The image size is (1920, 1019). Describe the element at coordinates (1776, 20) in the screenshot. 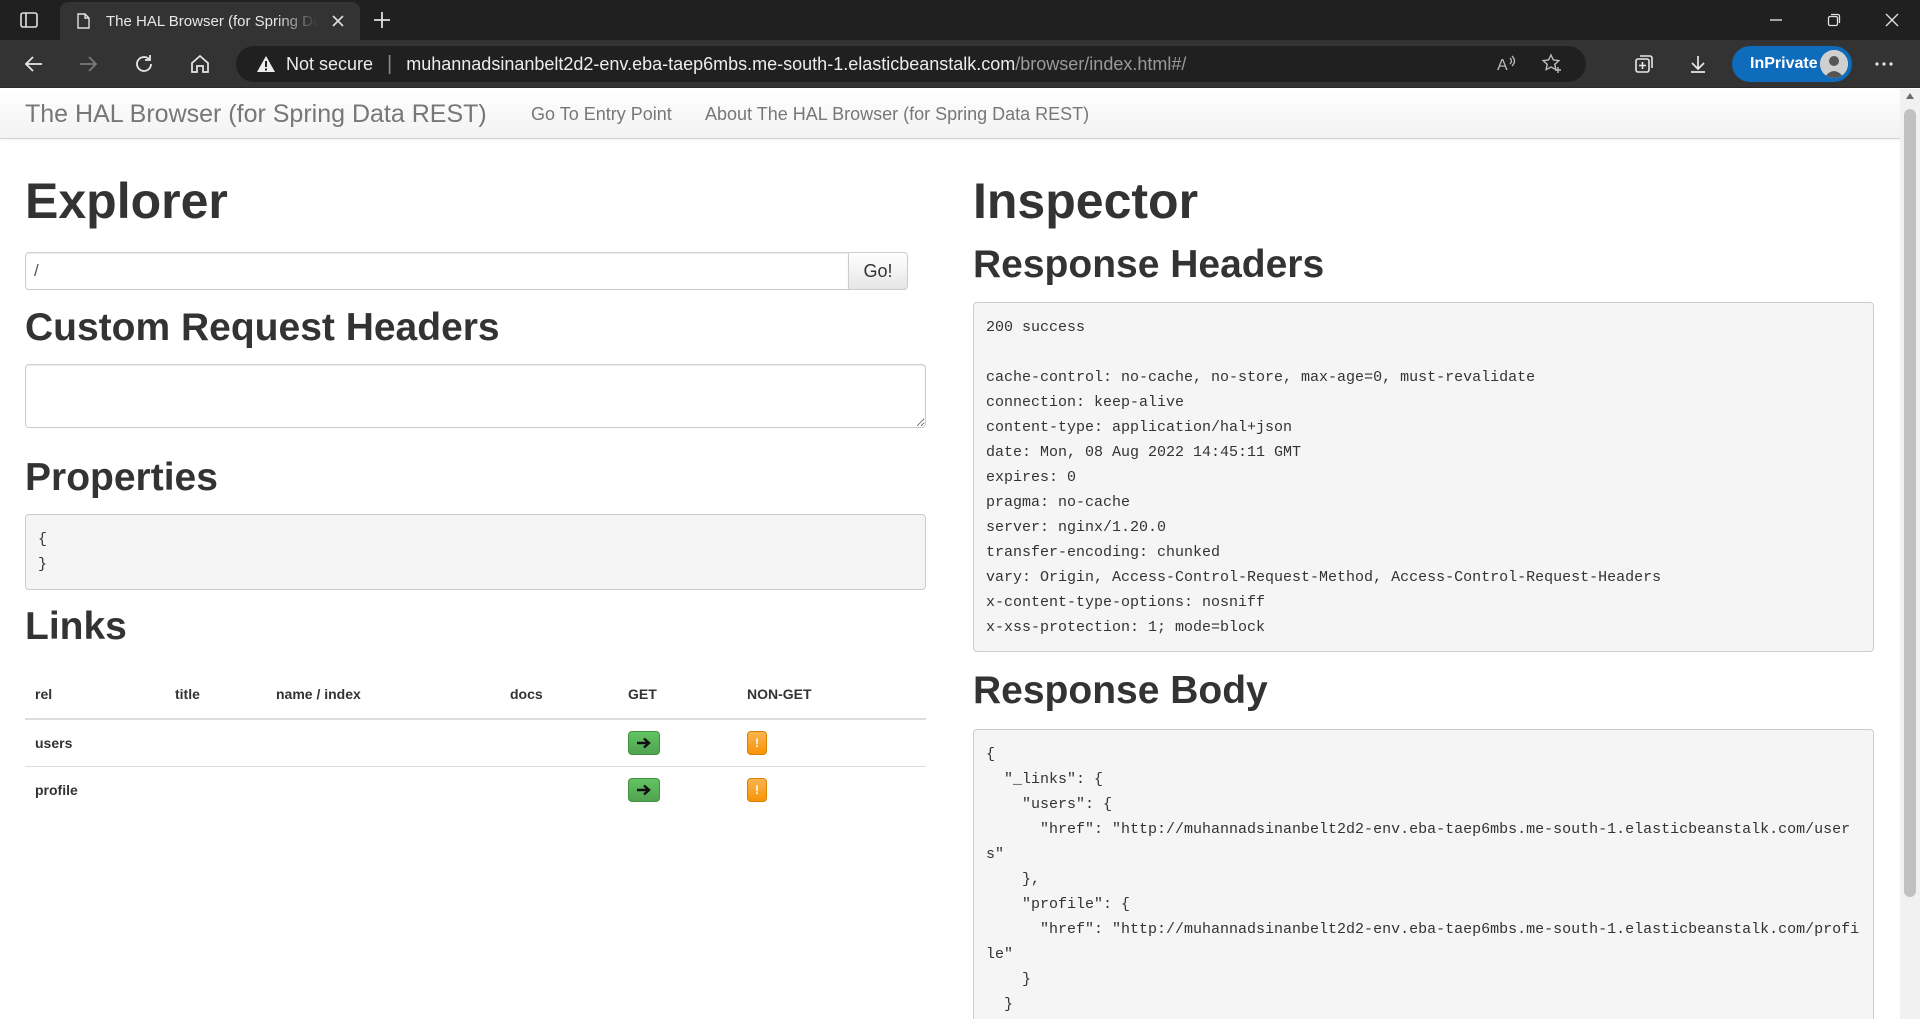

I see `minimize-icon` at that location.